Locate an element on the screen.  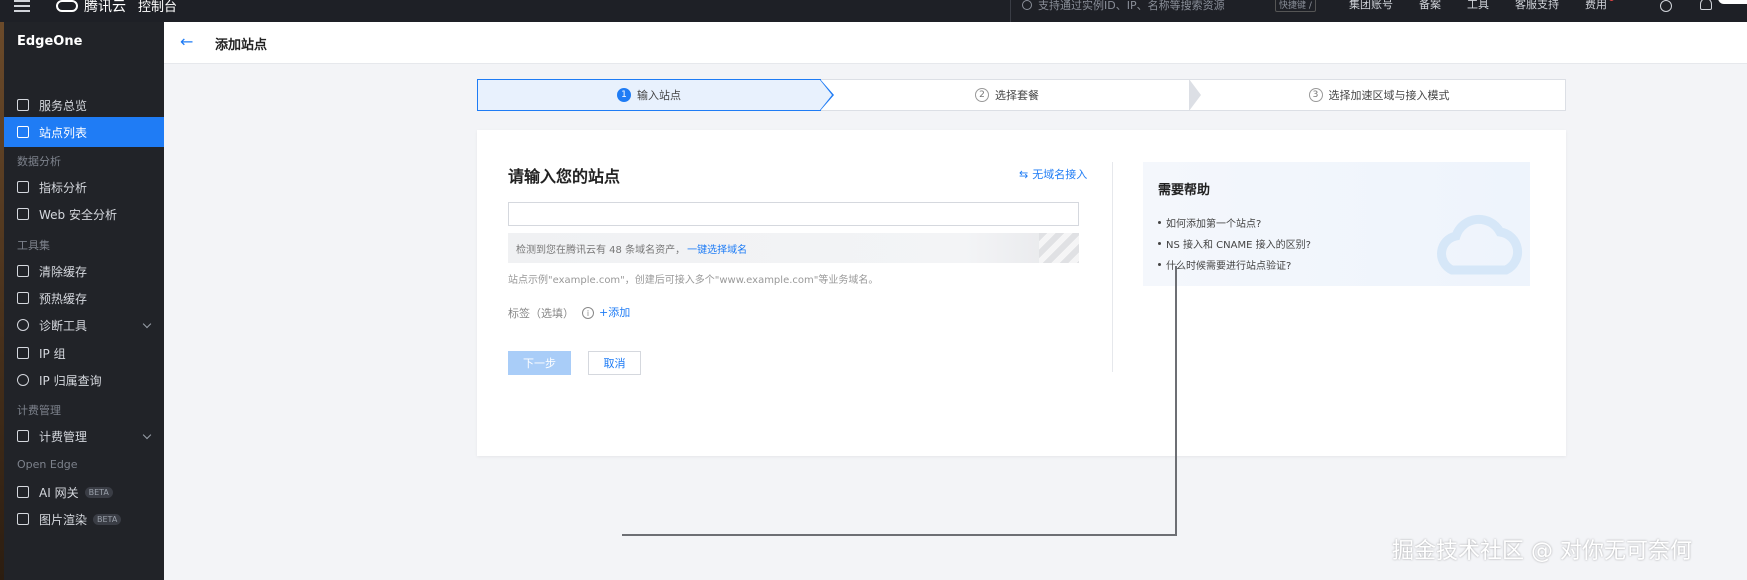
sidebar-item-diagnose: 诊断工具 is located at coordinates (84, 325).